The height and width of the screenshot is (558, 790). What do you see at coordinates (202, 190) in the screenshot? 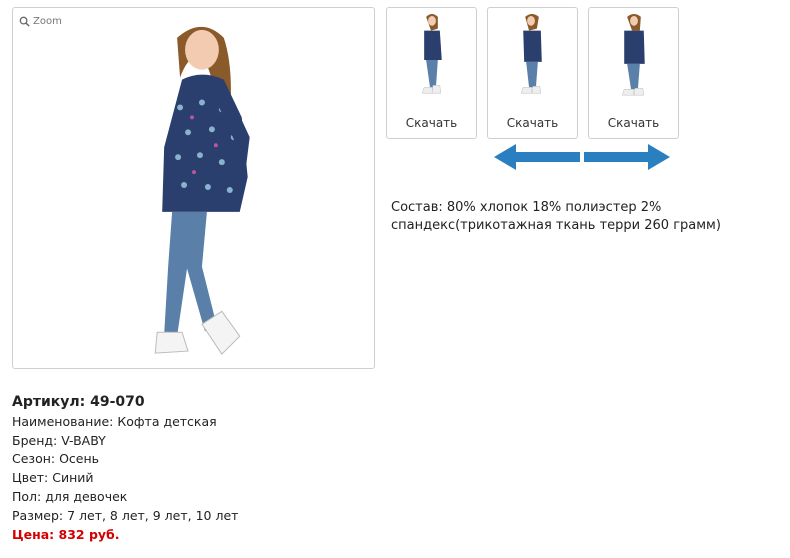
I see `girl-figure-main` at bounding box center [202, 190].